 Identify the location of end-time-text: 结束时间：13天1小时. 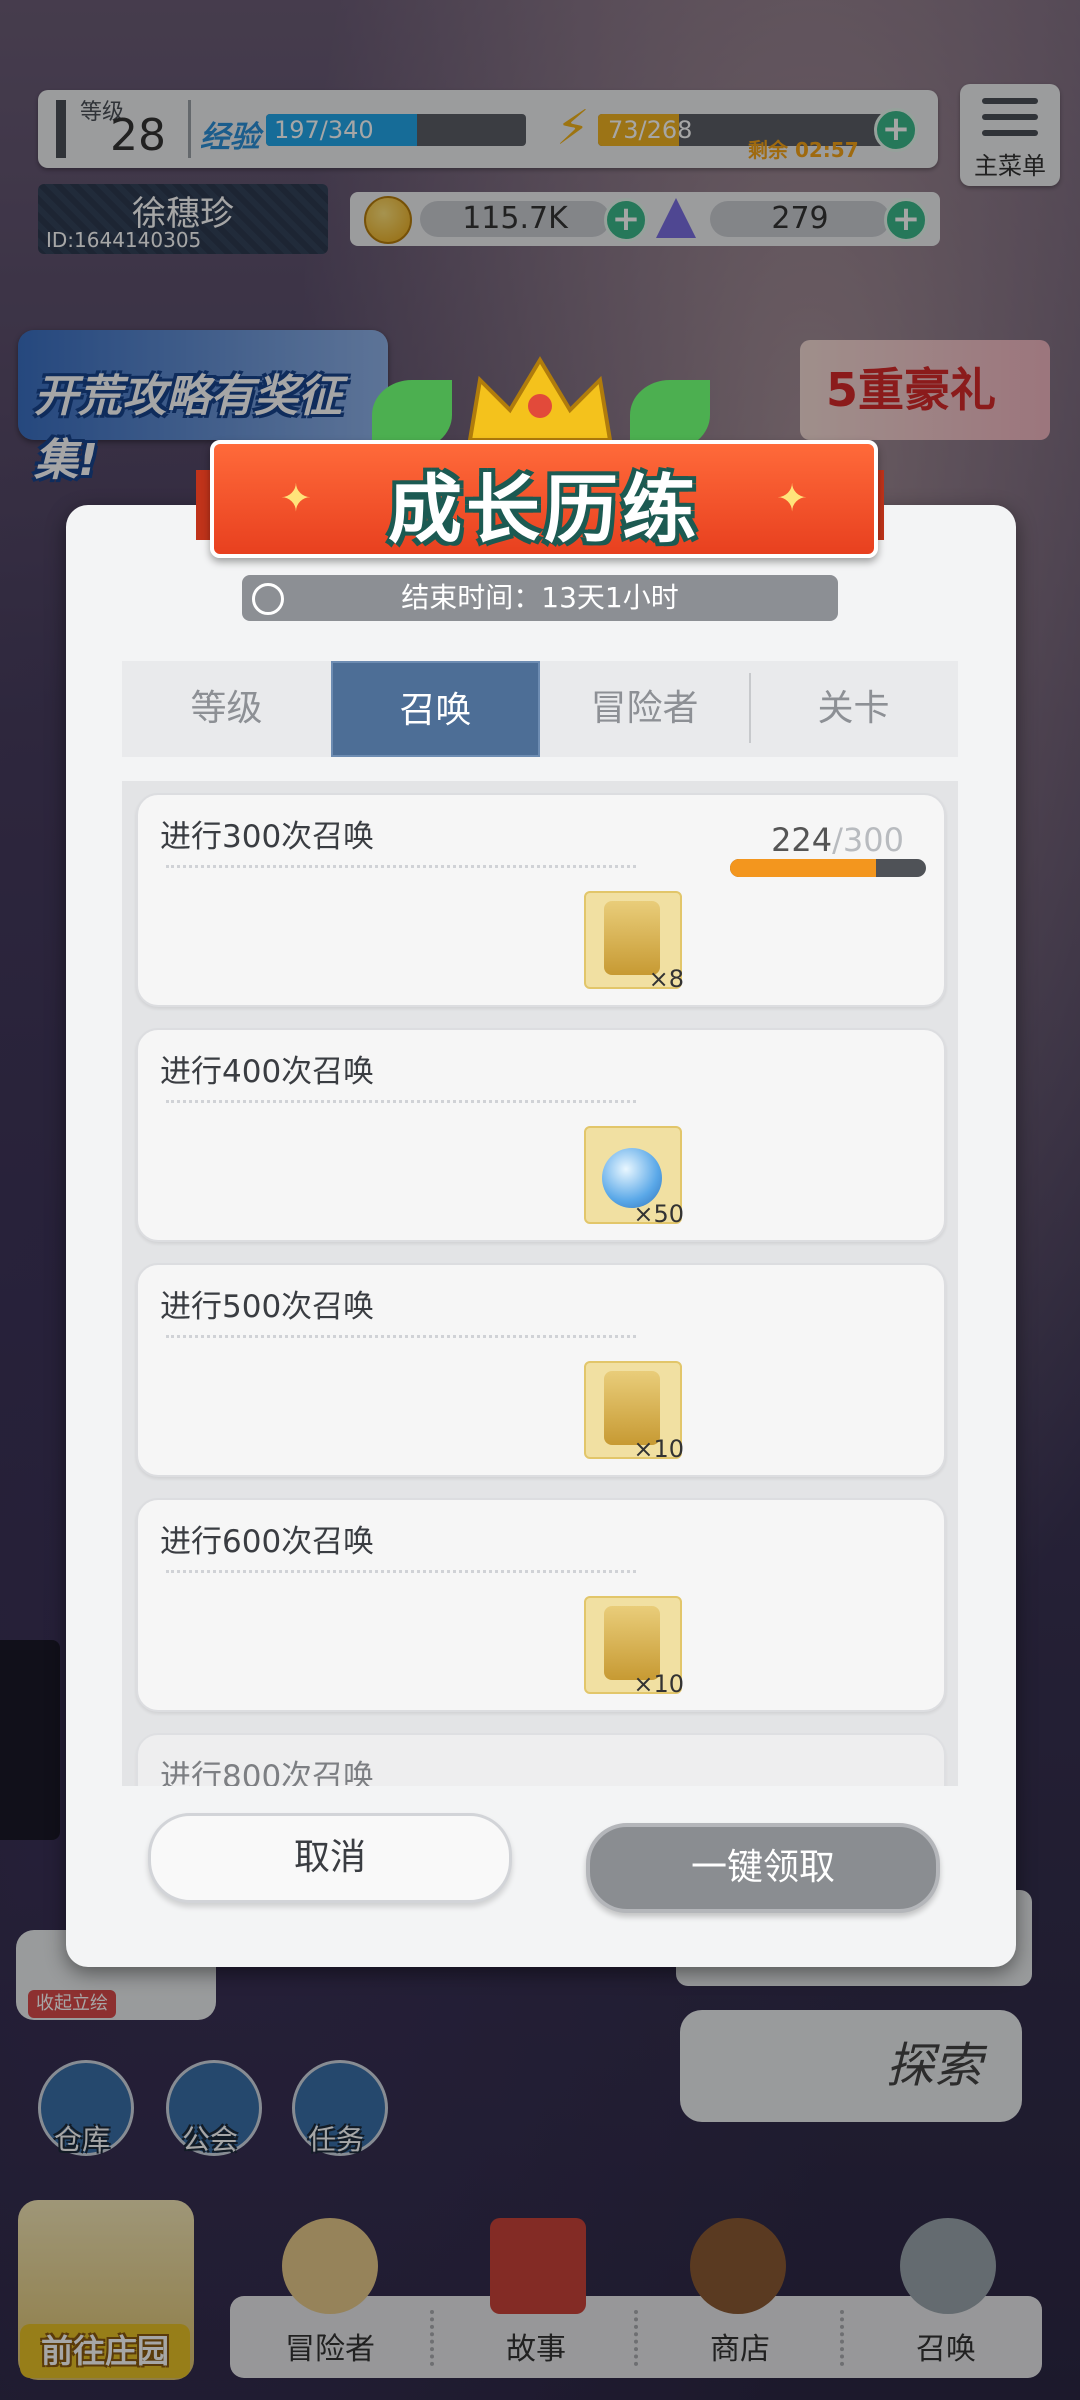
(540, 597).